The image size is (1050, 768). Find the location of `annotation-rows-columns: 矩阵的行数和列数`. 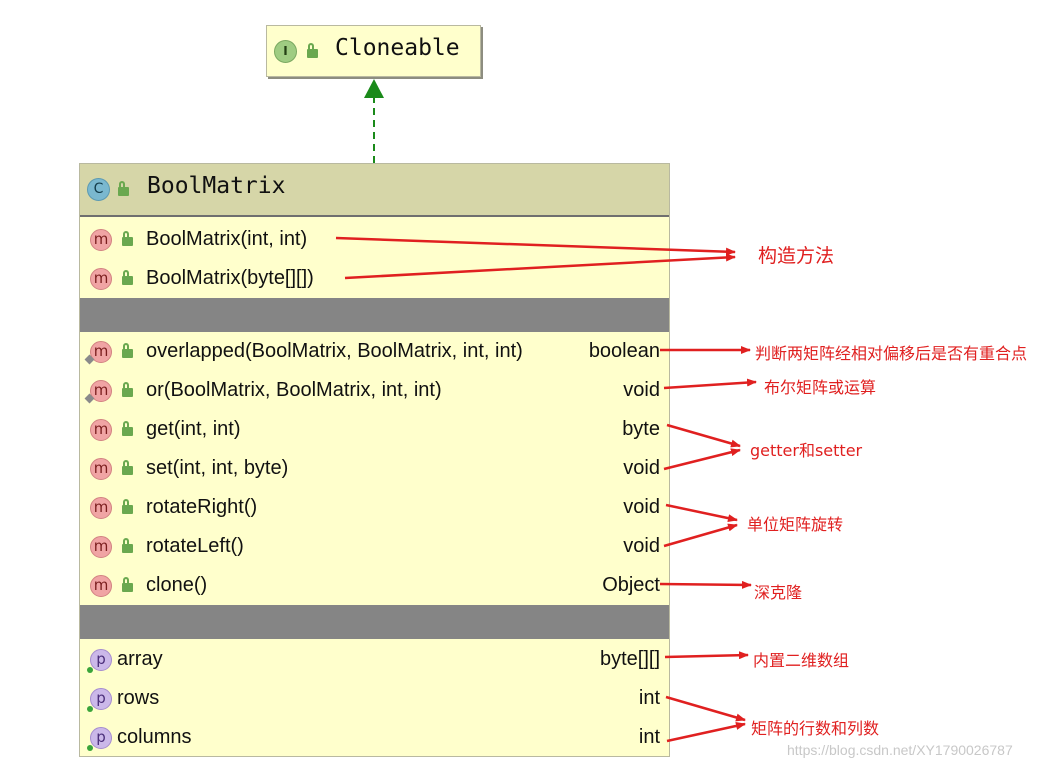

annotation-rows-columns: 矩阵的行数和列数 is located at coordinates (815, 728).